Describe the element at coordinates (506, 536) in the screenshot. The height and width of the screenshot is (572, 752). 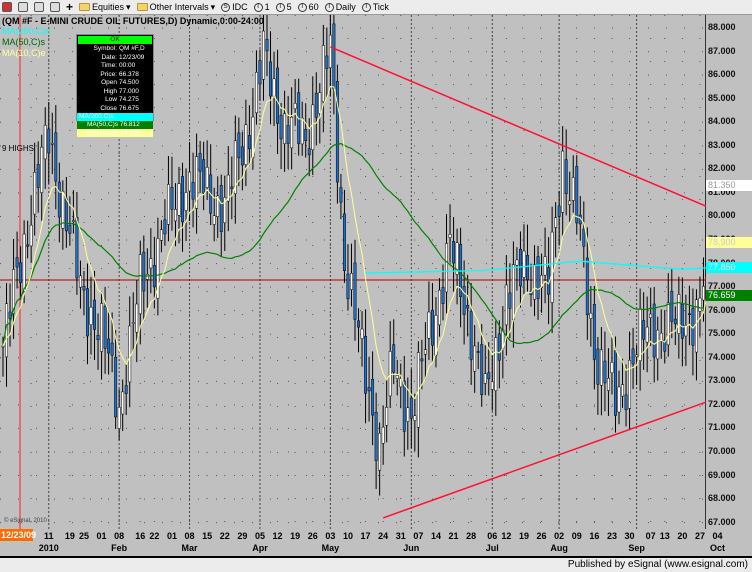
I see `date-tick-label: 12` at that location.